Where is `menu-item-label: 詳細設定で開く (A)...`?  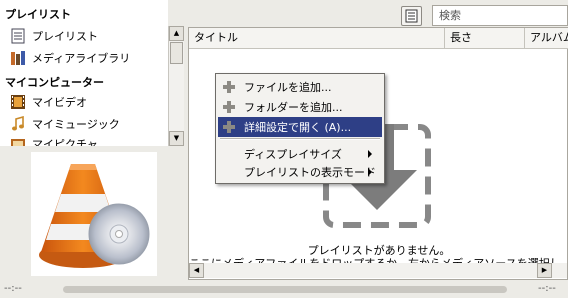 menu-item-label: 詳細設定で開く (A)... is located at coordinates (298, 127).